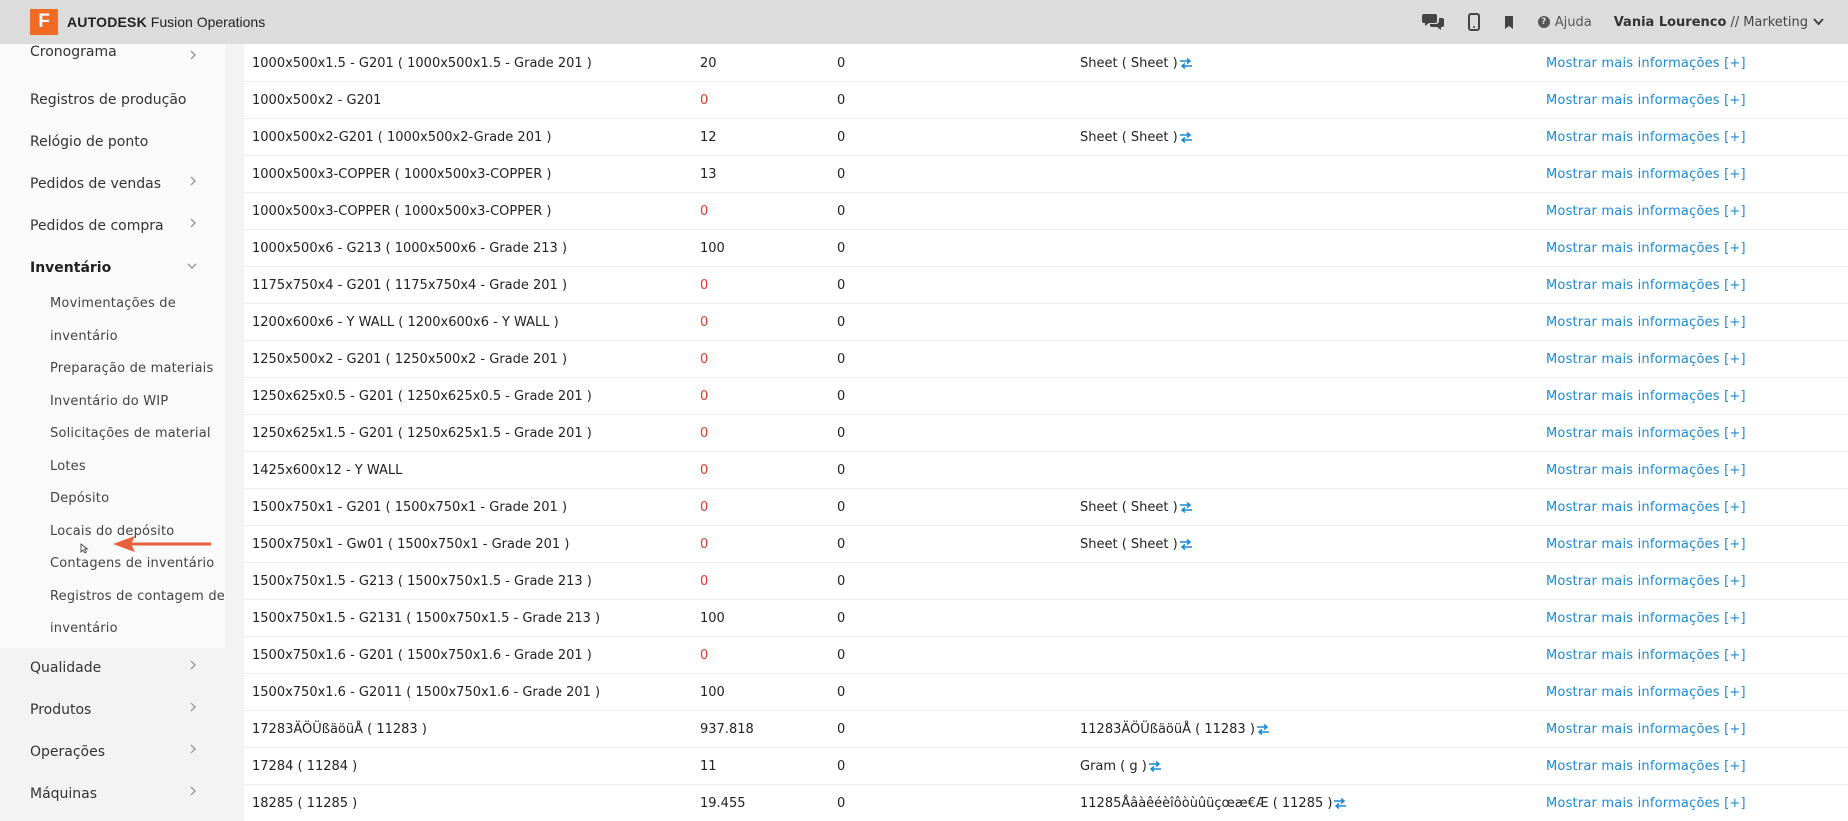  What do you see at coordinates (112, 100) in the screenshot?
I see `sidebar-item-registros-producao: Registros de produção` at bounding box center [112, 100].